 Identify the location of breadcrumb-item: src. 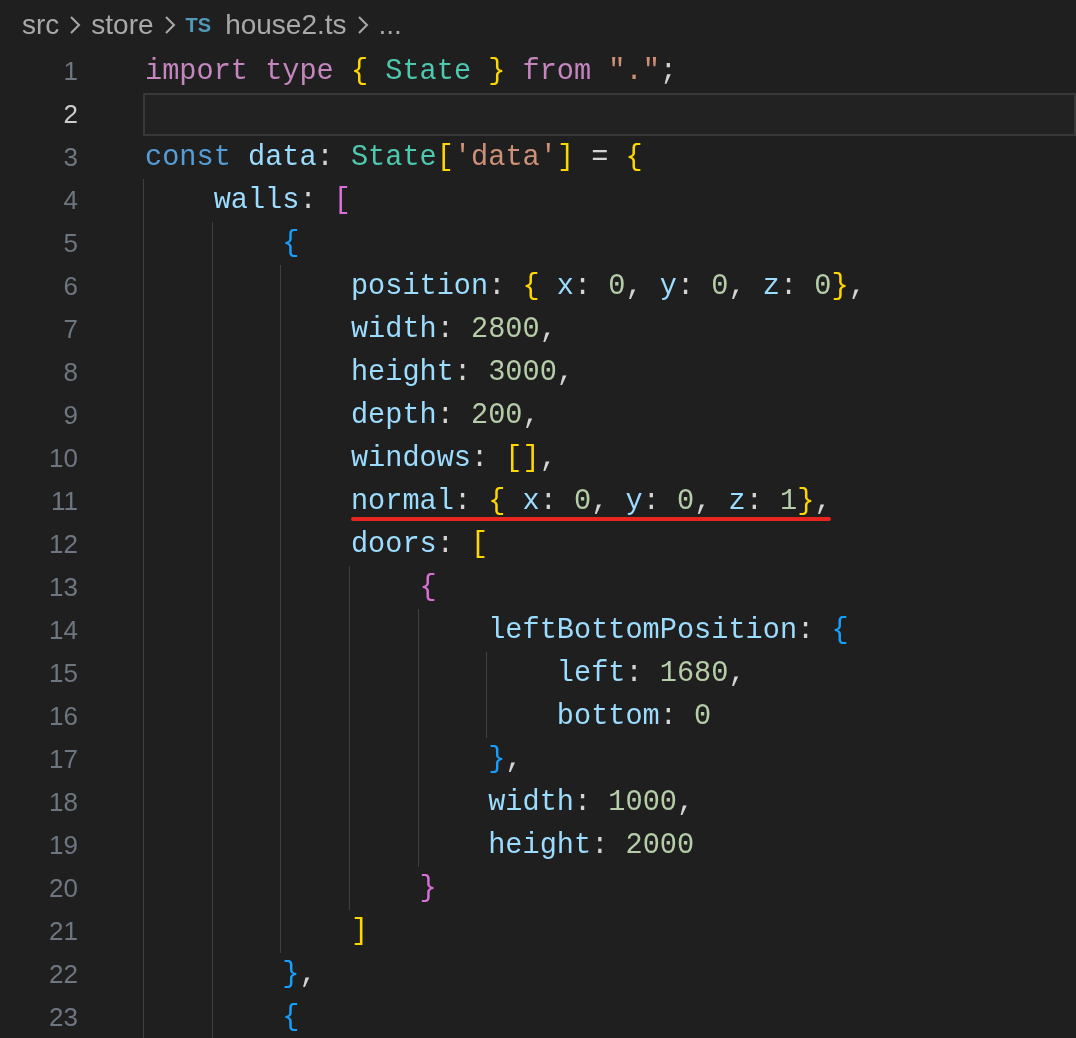
(41, 25).